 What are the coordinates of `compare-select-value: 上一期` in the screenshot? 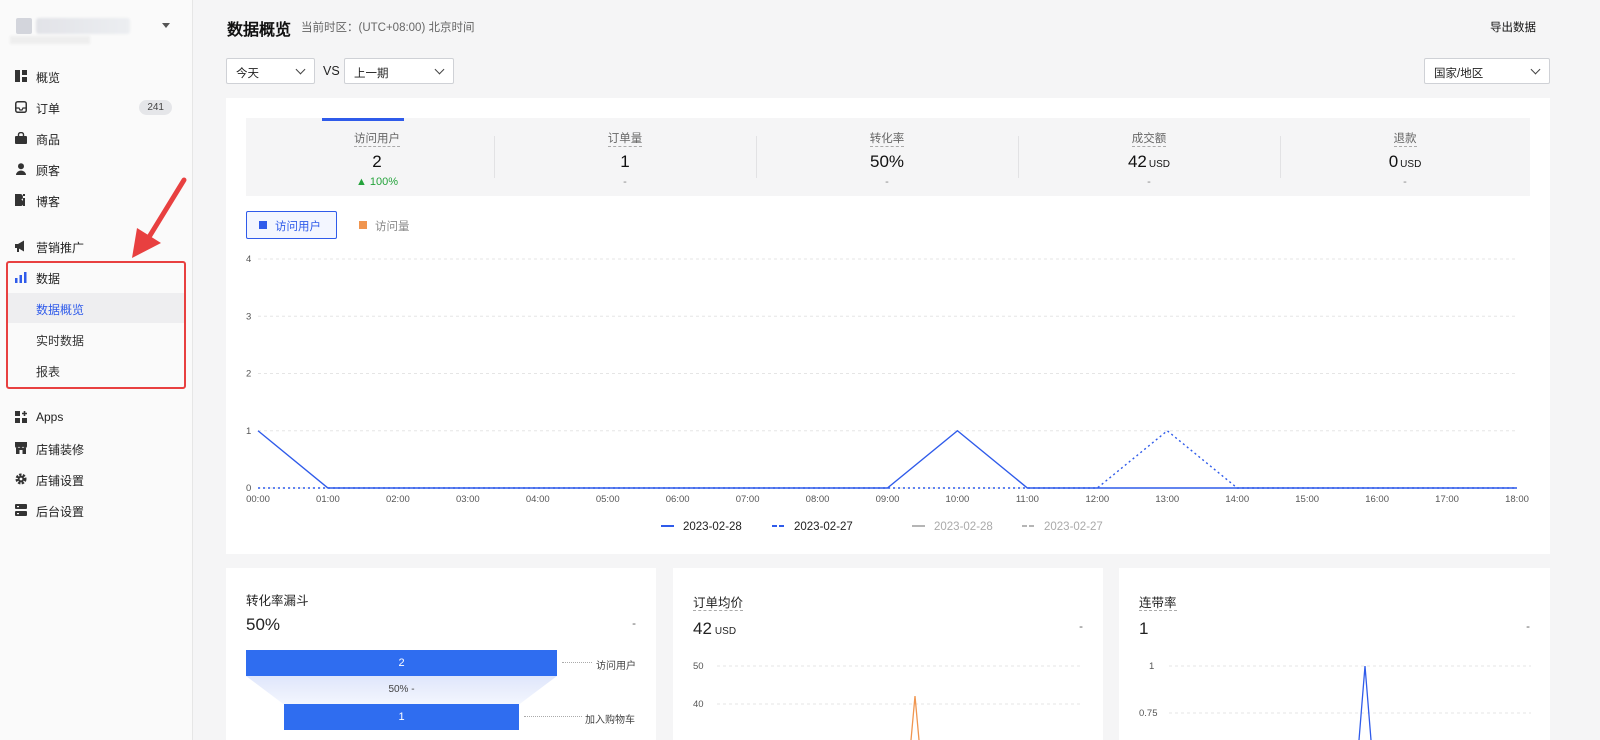 It's located at (371, 74).